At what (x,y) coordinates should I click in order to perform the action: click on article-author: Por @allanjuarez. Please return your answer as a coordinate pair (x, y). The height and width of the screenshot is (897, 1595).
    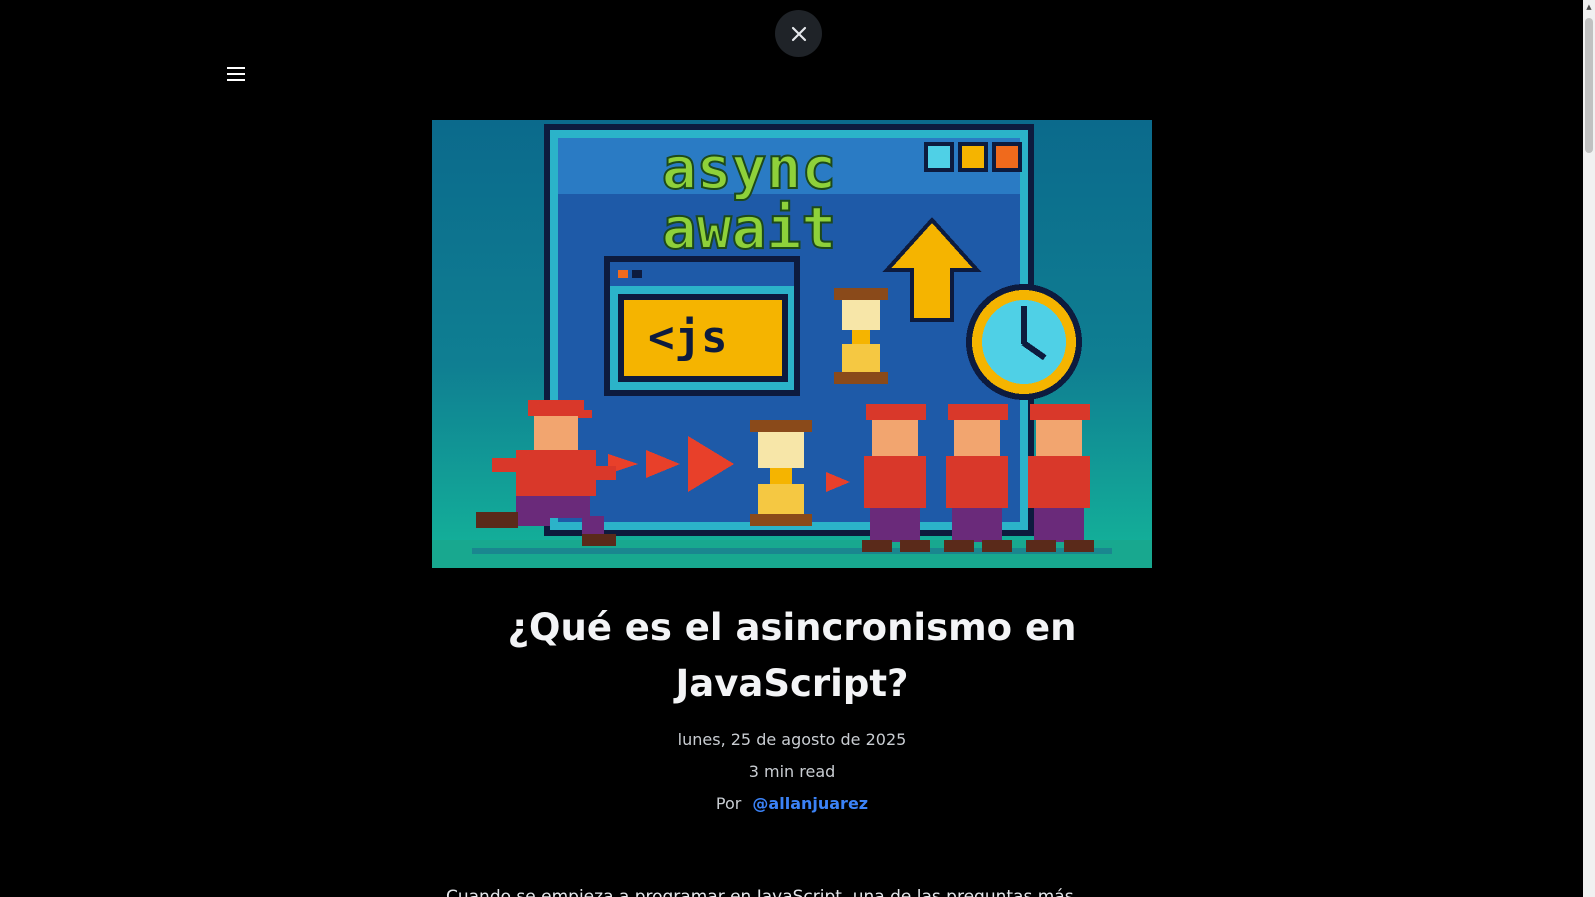
    Looking at the image, I should click on (792, 804).